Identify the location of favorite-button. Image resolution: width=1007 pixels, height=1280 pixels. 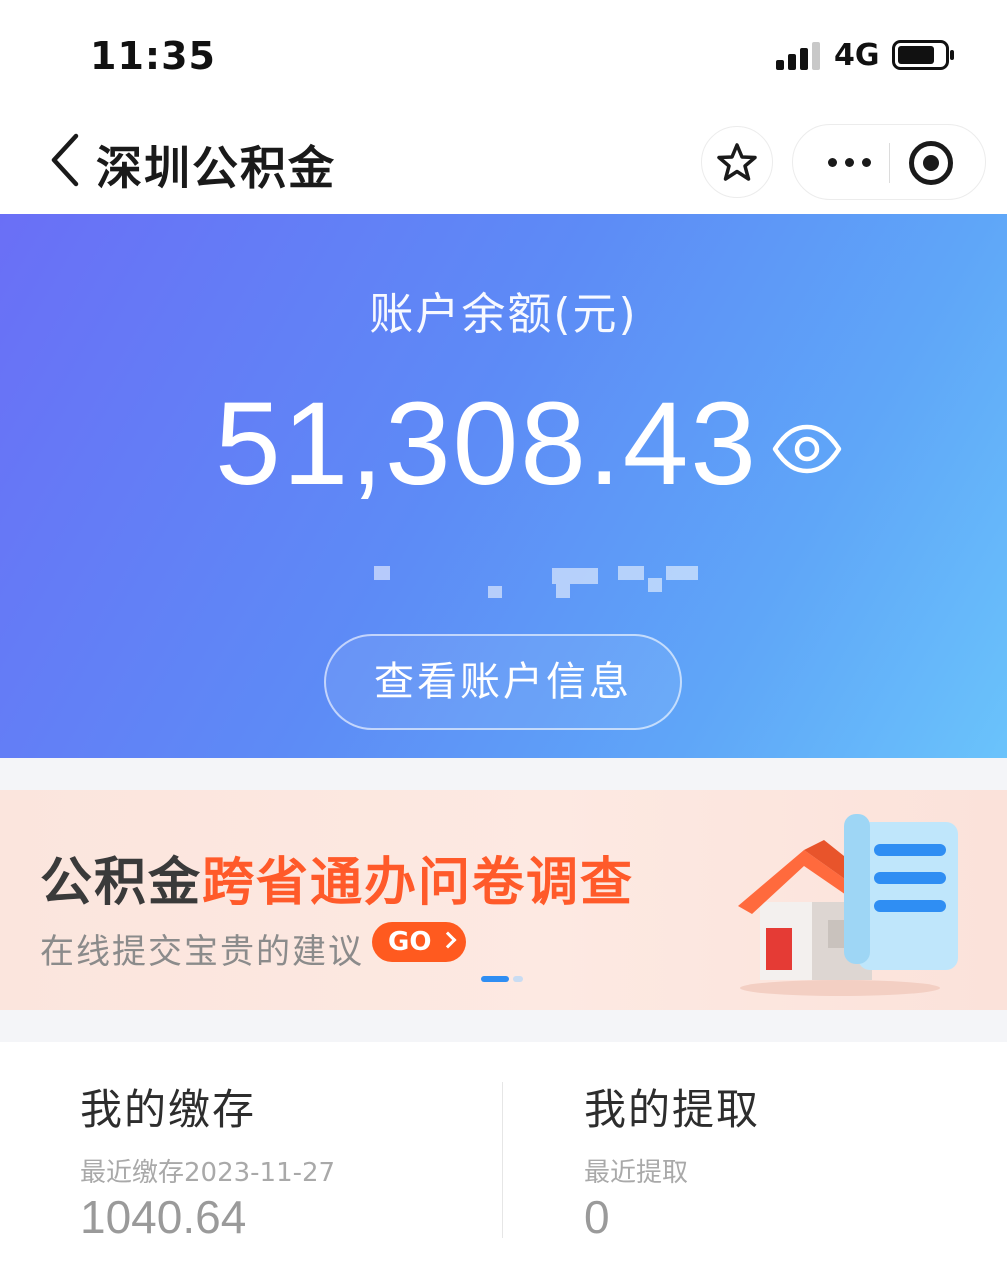
(737, 162).